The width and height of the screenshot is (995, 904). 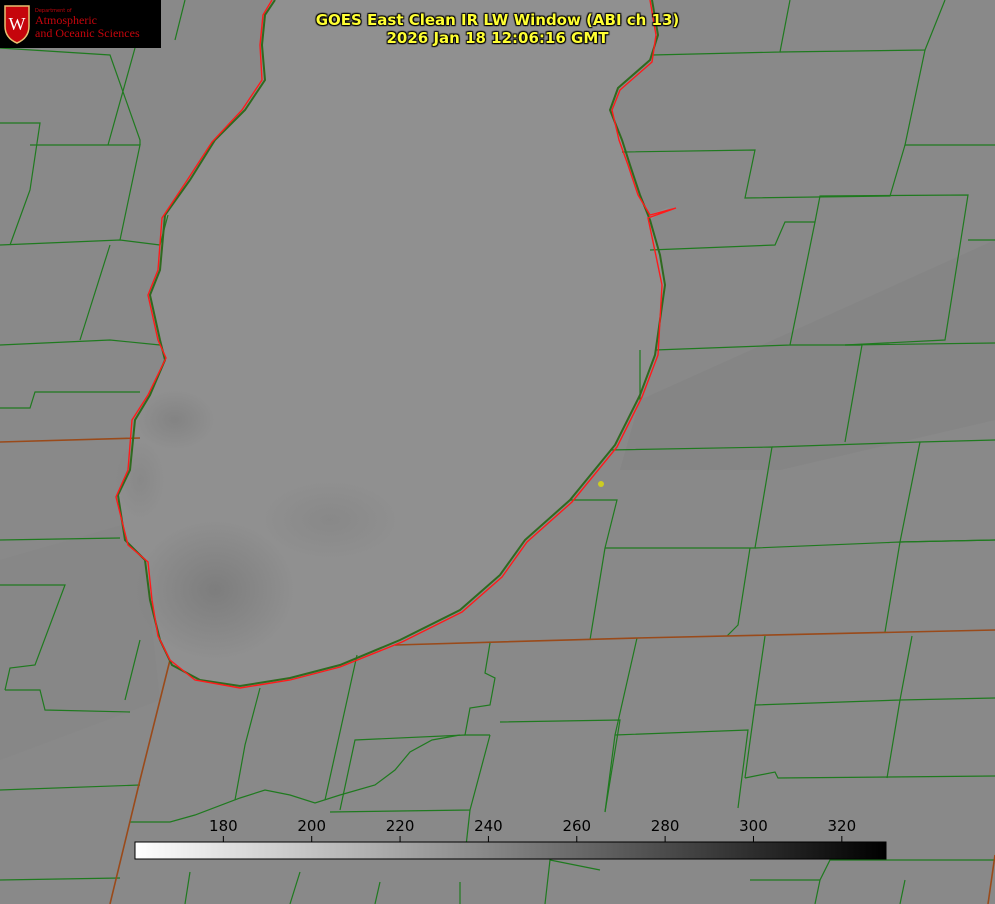 I want to click on colorbar-tick-label: 200, so click(x=311, y=826).